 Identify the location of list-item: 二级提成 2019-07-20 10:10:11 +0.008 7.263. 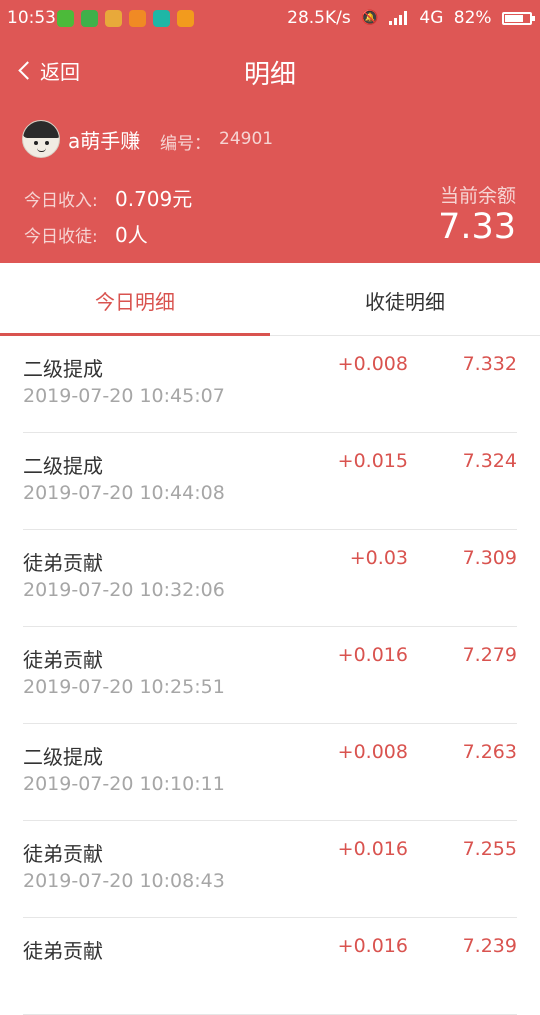
(270, 772).